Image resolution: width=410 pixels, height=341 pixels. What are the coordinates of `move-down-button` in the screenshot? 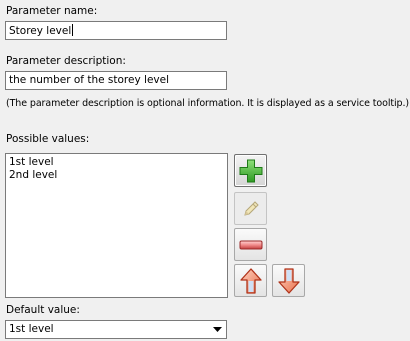 It's located at (288, 280).